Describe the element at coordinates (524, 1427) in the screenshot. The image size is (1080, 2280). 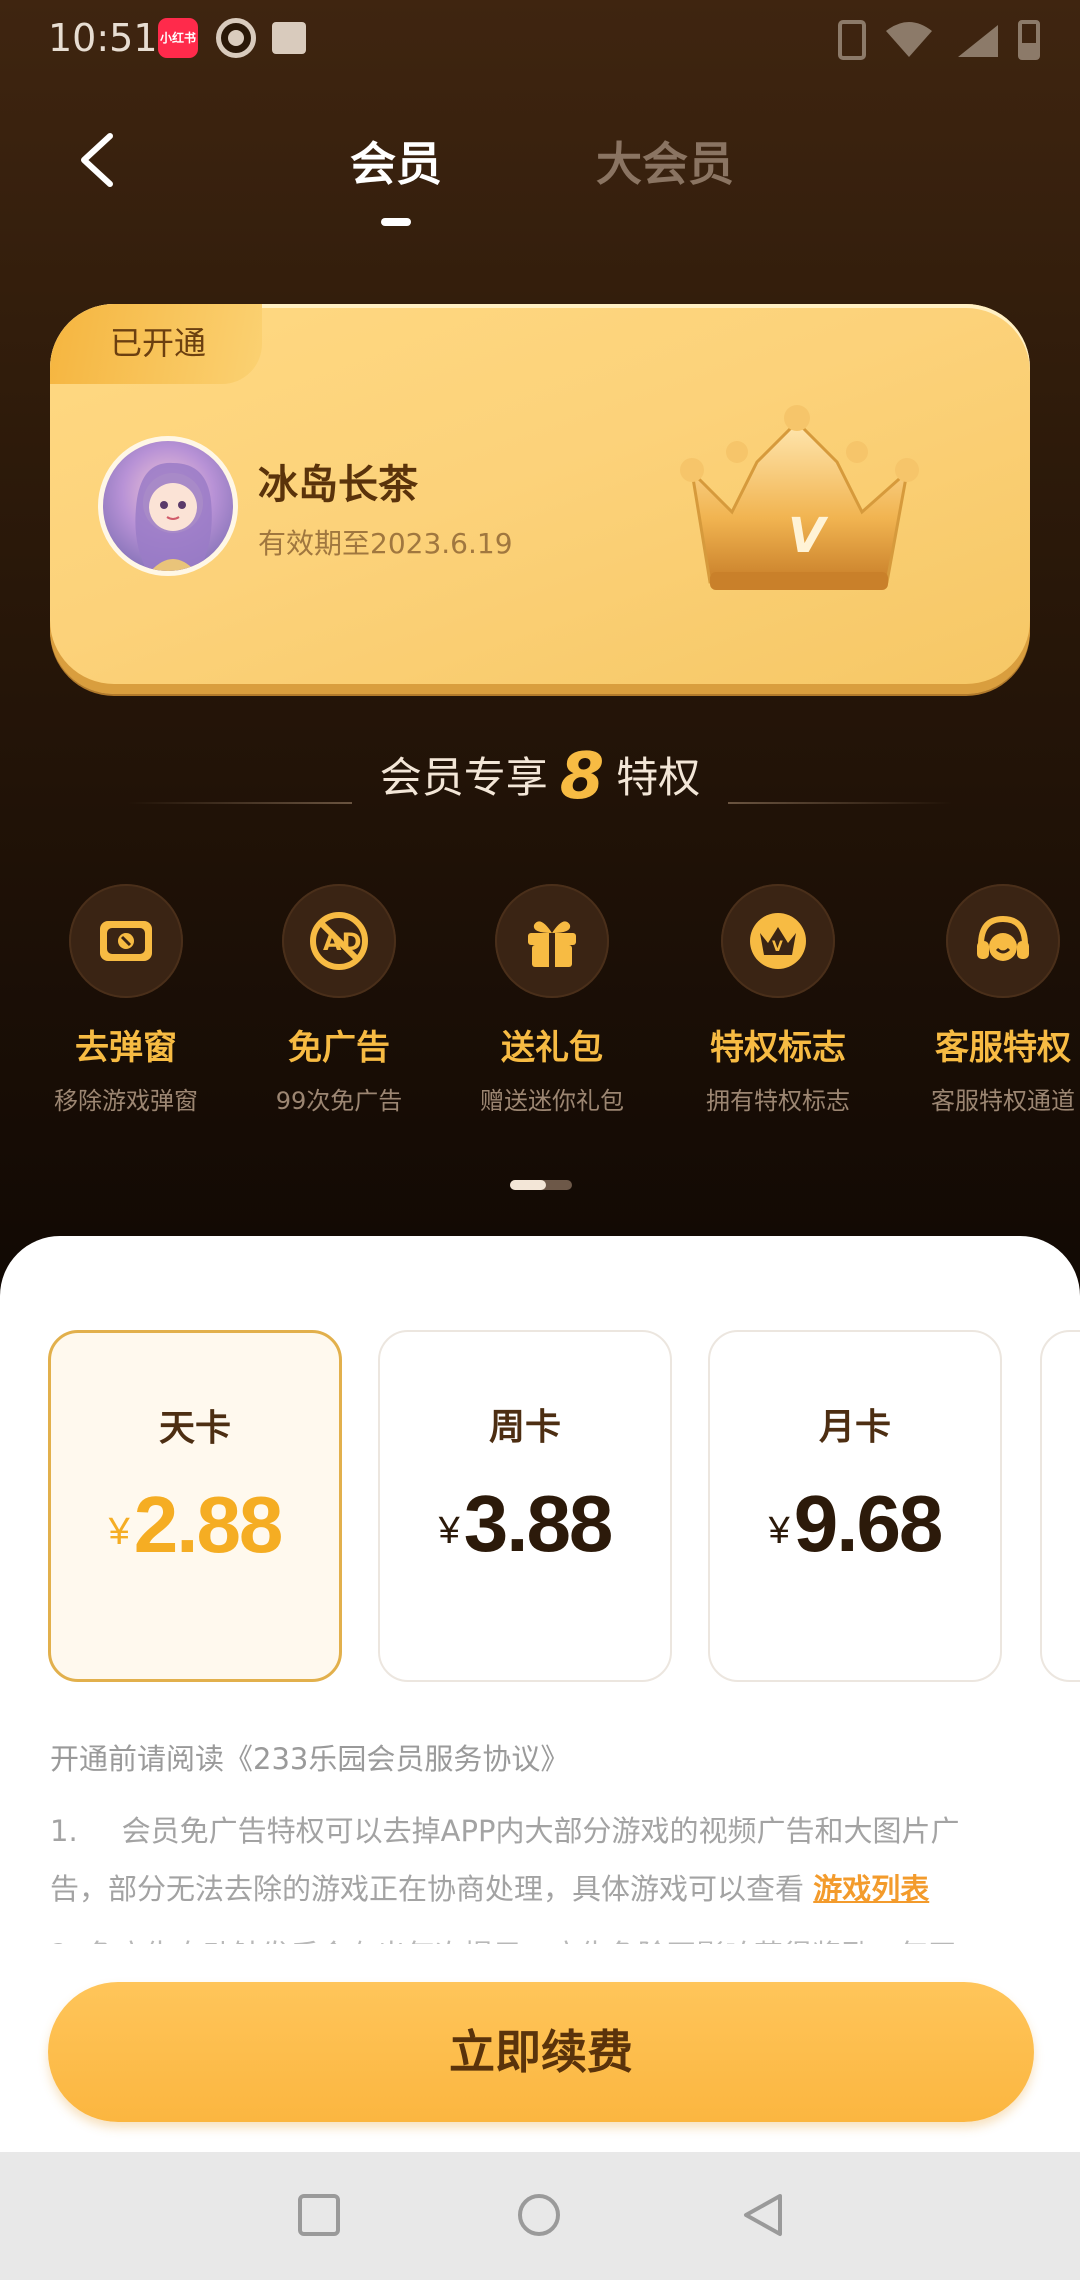
I see `plan-name: 周卡` at that location.